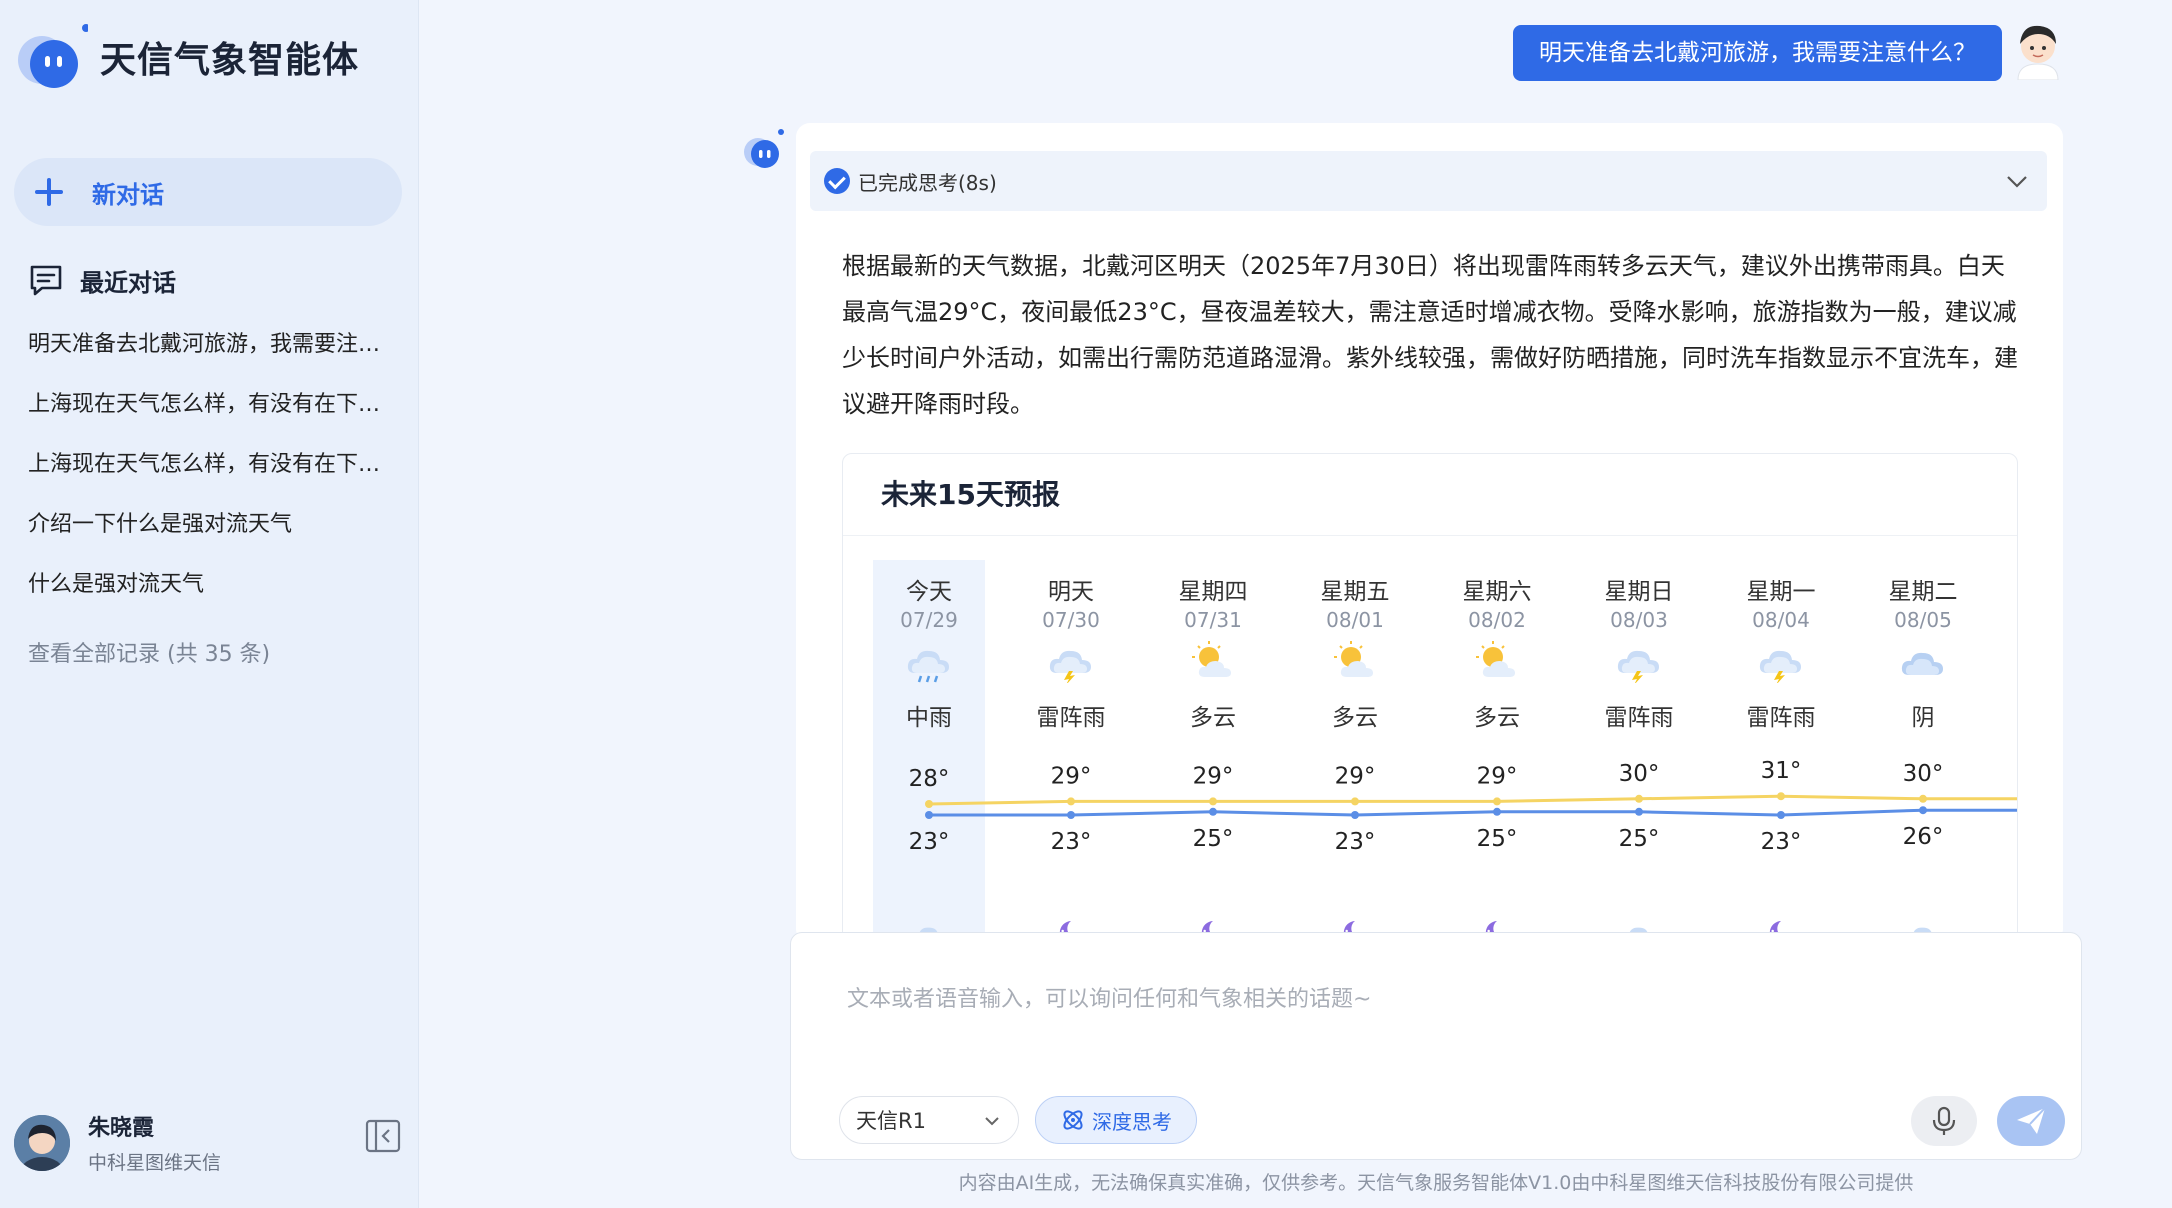  I want to click on recent-chats-header: 最近对话, so click(102, 280).